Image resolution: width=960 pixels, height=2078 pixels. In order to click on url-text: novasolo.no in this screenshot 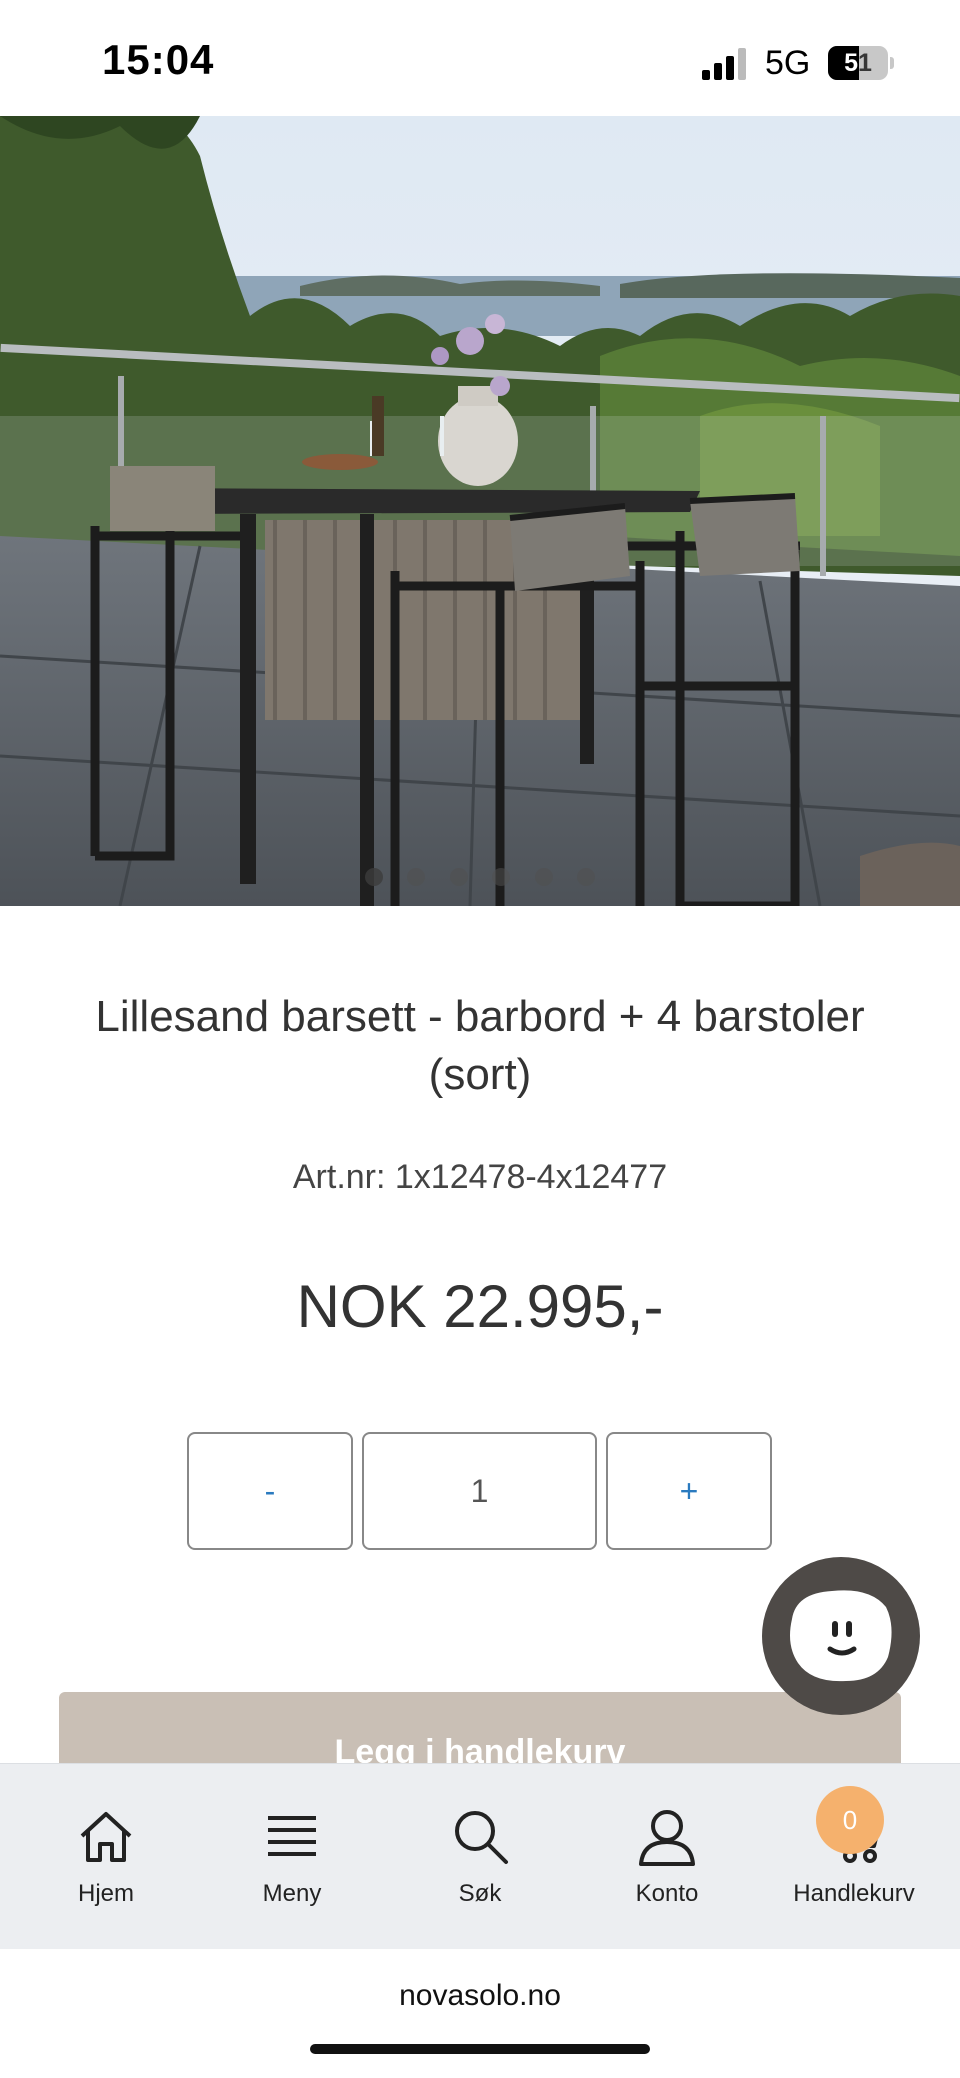, I will do `click(480, 1996)`.